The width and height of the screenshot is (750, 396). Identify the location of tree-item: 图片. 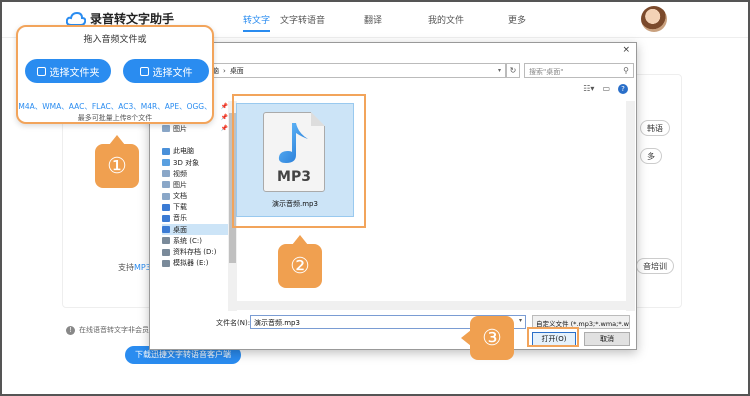
(195, 184).